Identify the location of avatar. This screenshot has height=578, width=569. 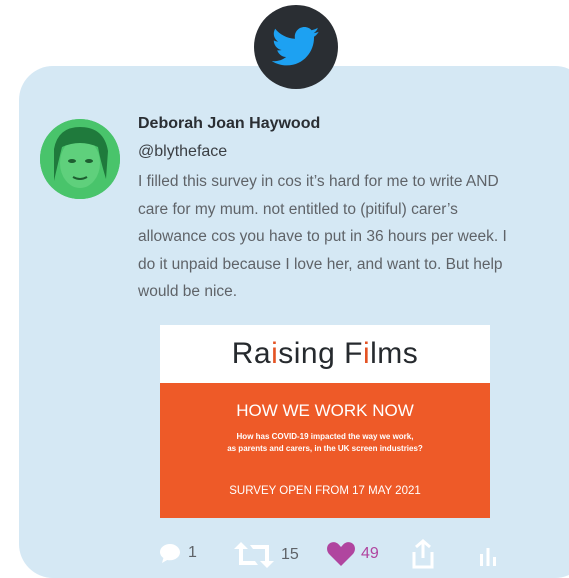
(80, 159).